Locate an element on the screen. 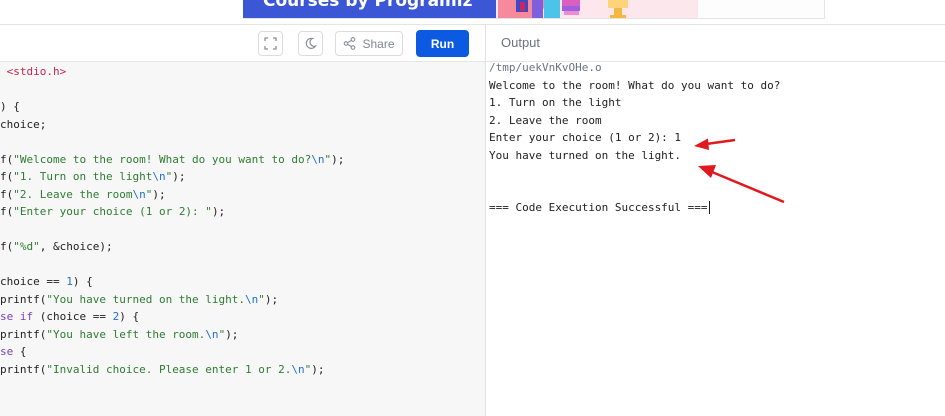  code-token: , &choice); is located at coordinates (76, 246).